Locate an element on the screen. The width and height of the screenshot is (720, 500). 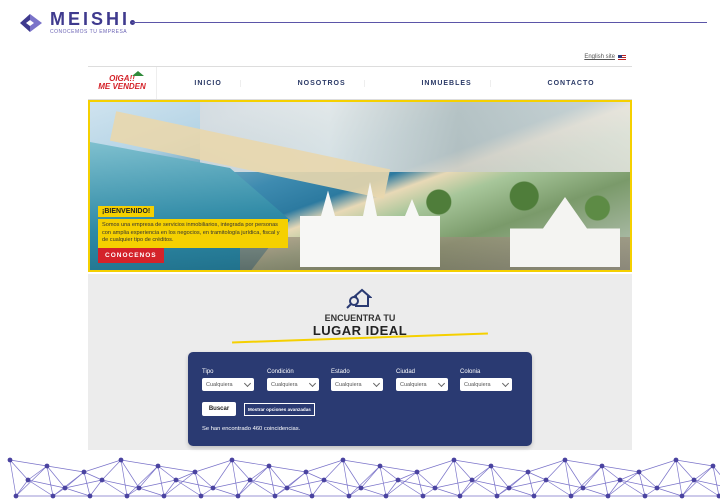
tipo-select: Cualquiera is located at coordinates (228, 384).